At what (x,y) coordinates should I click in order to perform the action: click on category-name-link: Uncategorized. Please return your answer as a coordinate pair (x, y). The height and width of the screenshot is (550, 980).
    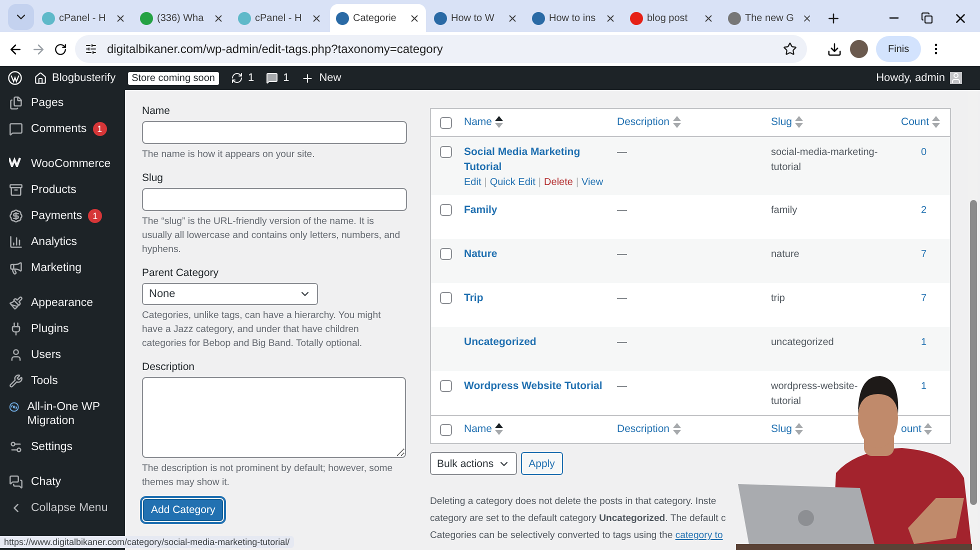
    Looking at the image, I should click on (540, 342).